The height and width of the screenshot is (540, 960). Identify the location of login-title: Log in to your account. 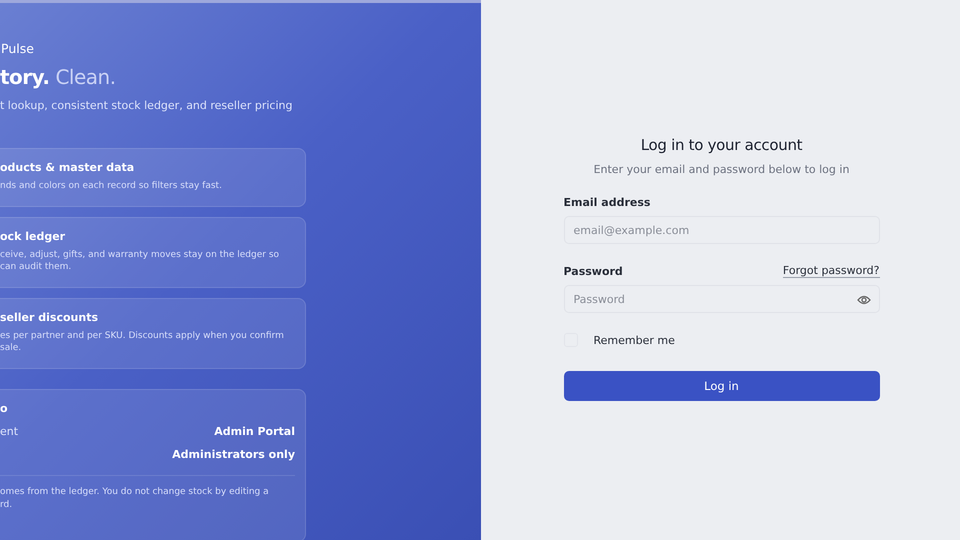
(722, 145).